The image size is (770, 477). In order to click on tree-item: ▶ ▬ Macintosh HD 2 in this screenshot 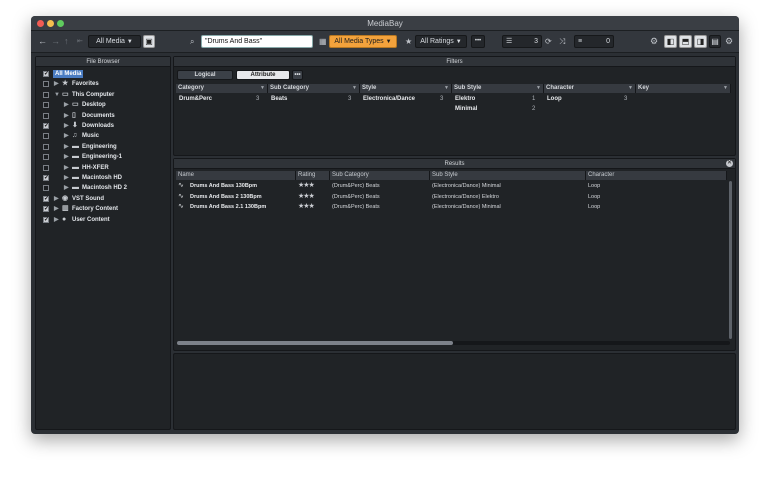, I will do `click(105, 188)`.